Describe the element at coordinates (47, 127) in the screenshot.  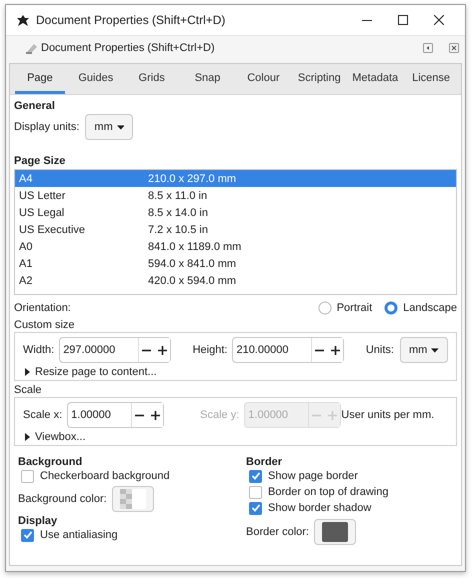
I see `field-label: Display units:` at that location.